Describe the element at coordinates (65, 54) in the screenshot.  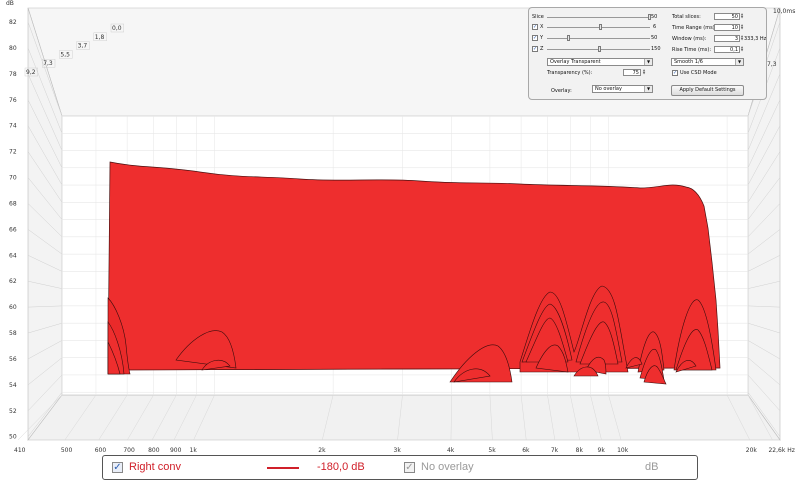
I see `z-tick-label: 5,5` at that location.